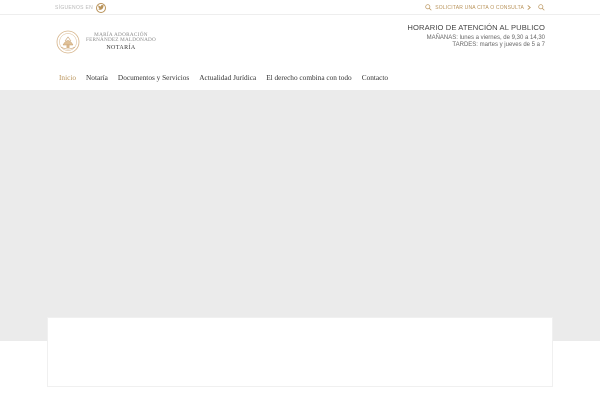  Describe the element at coordinates (479, 8) in the screenshot. I see `appointment-link: SOLICITAR UNA CITA O CONSULTA` at that location.